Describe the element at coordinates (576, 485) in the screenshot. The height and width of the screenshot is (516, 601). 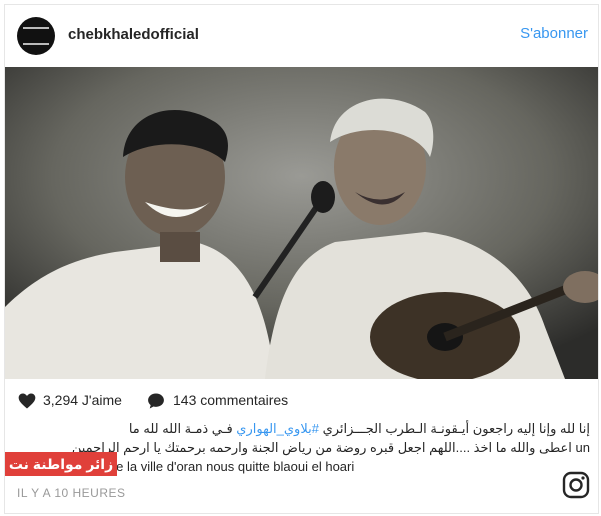
I see `instagram-icon` at that location.